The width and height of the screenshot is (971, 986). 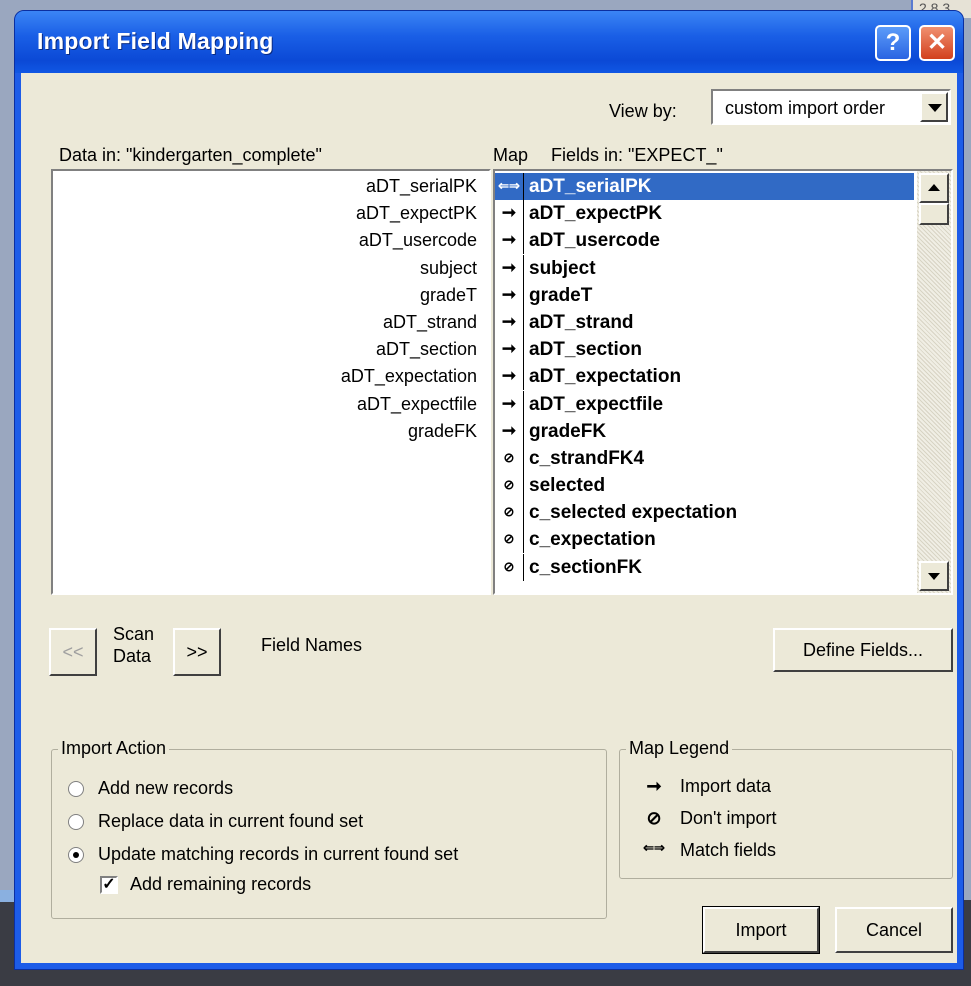 What do you see at coordinates (706, 322) in the screenshot?
I see `target-field-item: ➞ aDT_strand` at bounding box center [706, 322].